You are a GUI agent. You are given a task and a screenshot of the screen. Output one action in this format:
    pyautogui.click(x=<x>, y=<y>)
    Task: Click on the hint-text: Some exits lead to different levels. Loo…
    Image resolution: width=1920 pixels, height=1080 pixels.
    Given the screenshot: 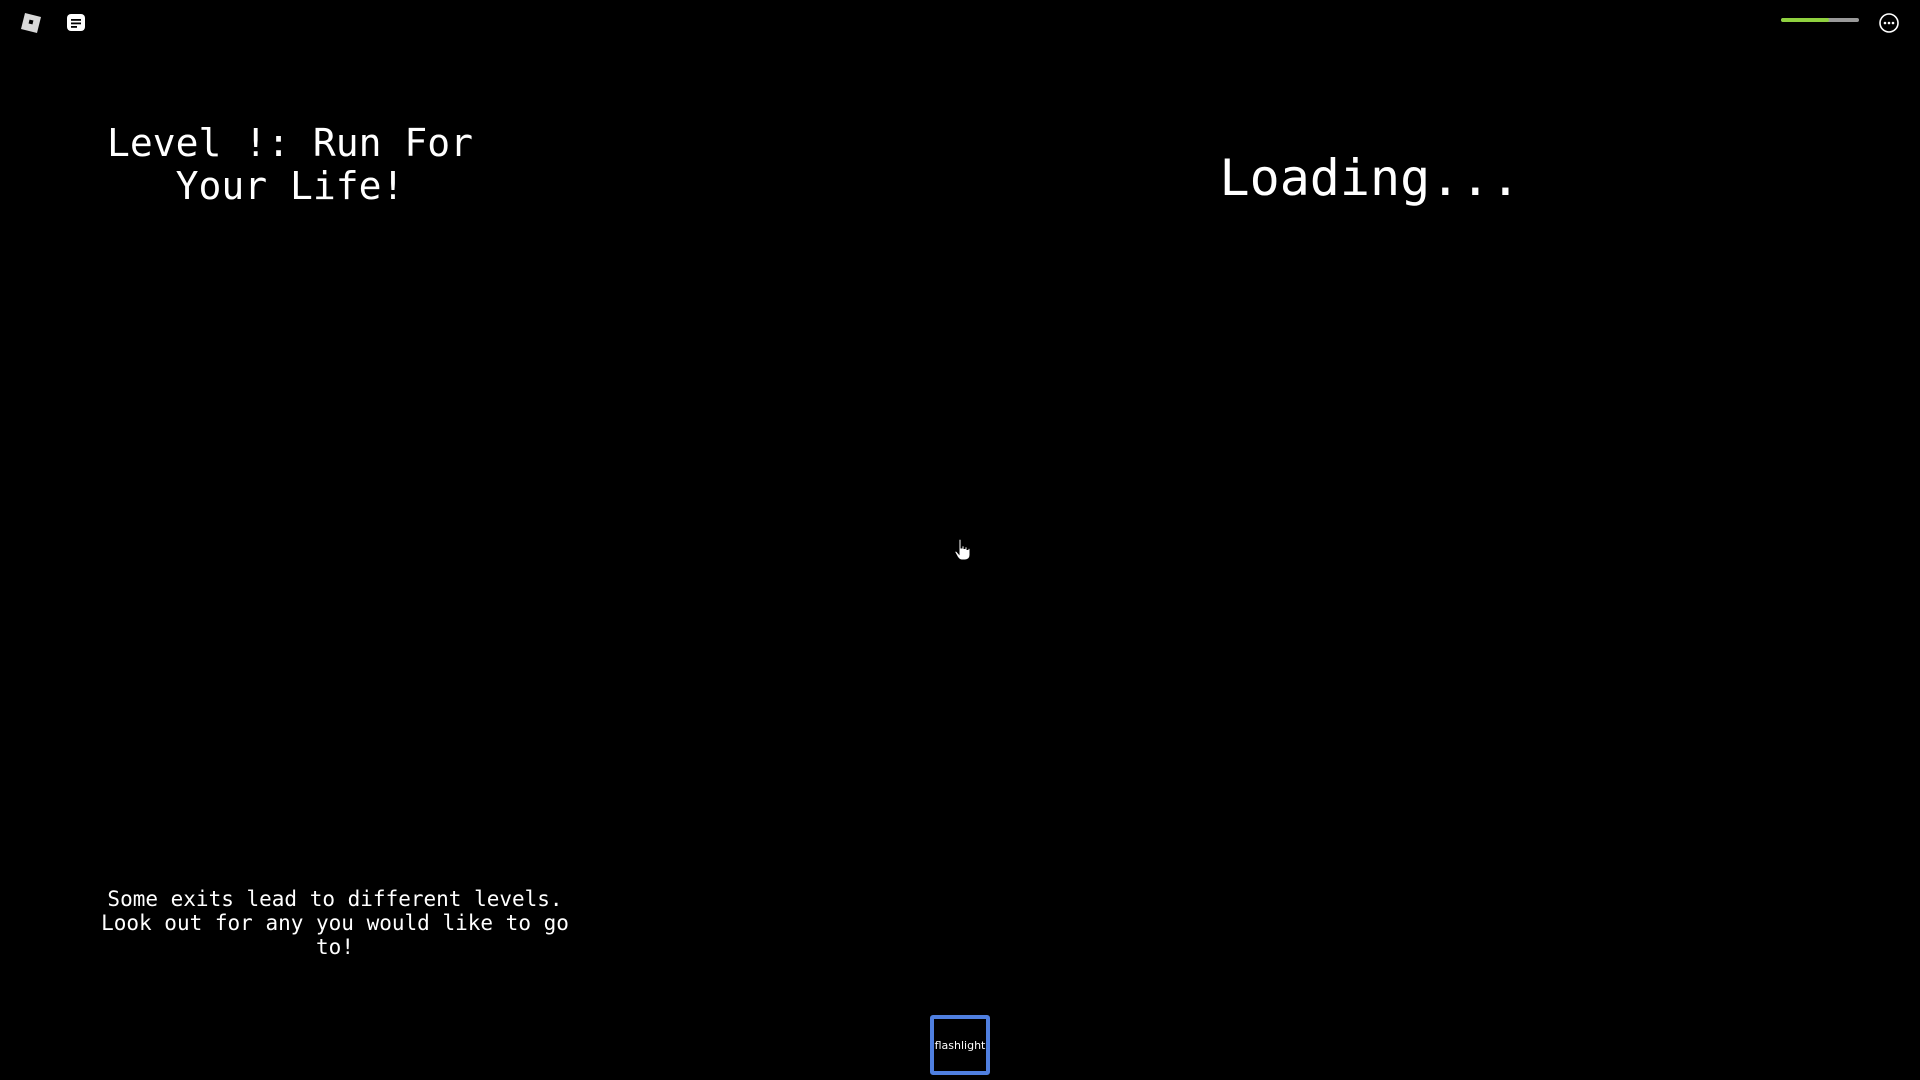 What is the action you would take?
    pyautogui.click(x=335, y=923)
    